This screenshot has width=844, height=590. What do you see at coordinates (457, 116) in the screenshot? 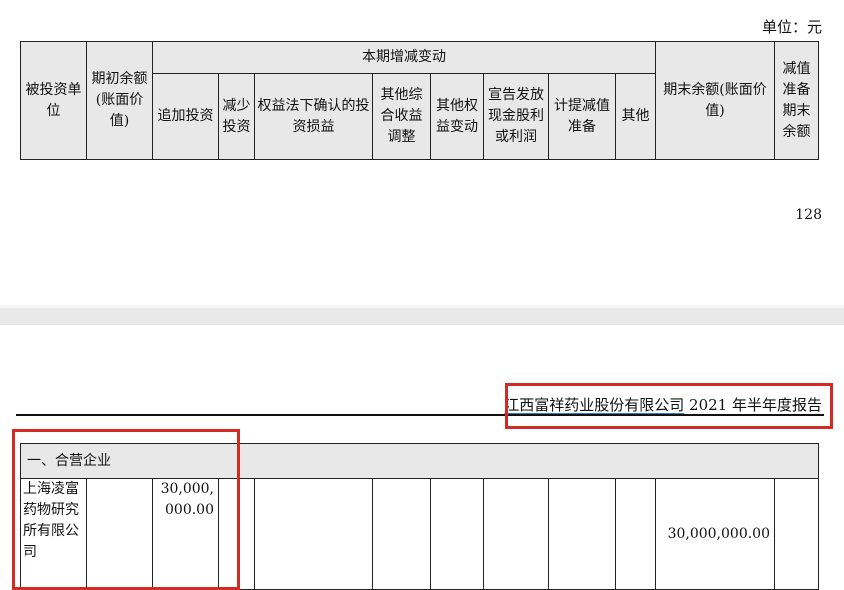
I see `col-other-equity: 其他权益变动` at bounding box center [457, 116].